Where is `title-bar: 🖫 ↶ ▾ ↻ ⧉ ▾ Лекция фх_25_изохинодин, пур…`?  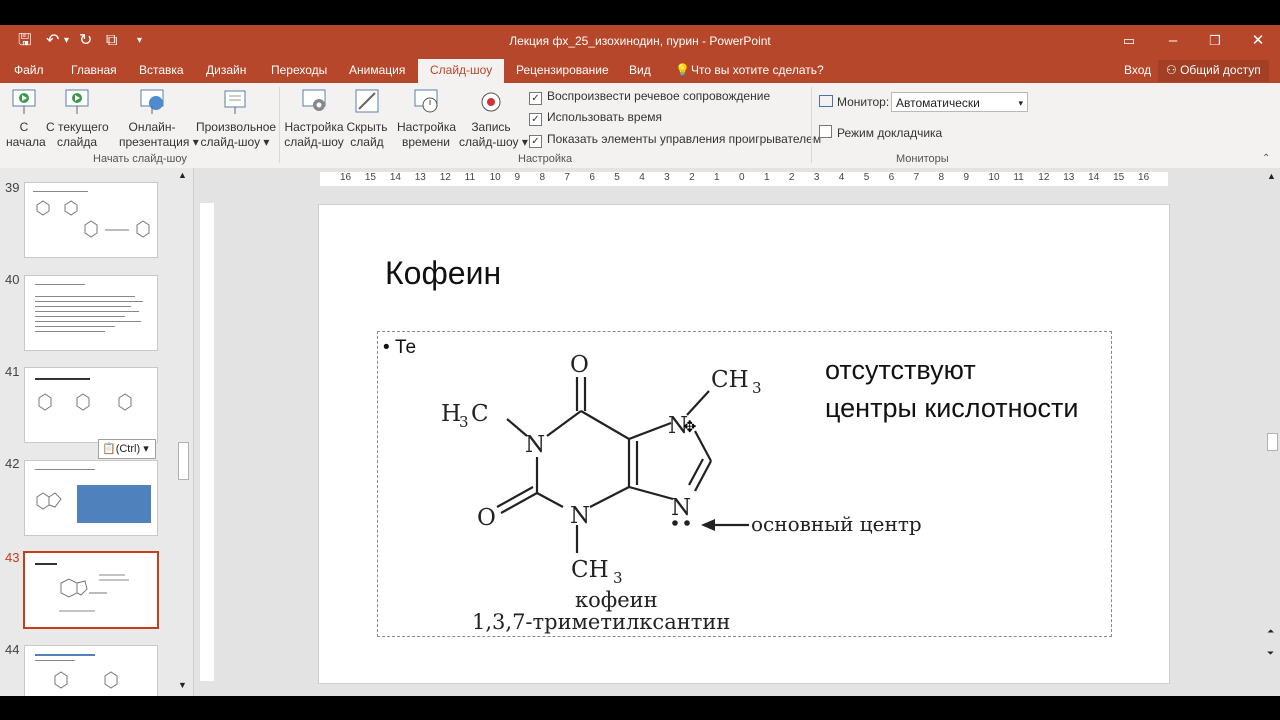 title-bar: 🖫 ↶ ▾ ↻ ⧉ ▾ Лекция фх_25_изохинодин, пур… is located at coordinates (640, 42).